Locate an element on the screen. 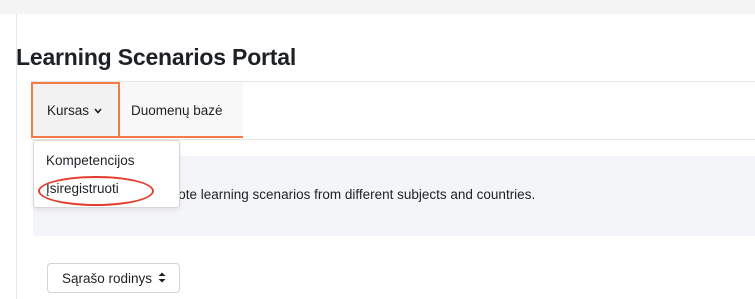 The width and height of the screenshot is (755, 299). tab-highlight-underline is located at coordinates (181, 137).